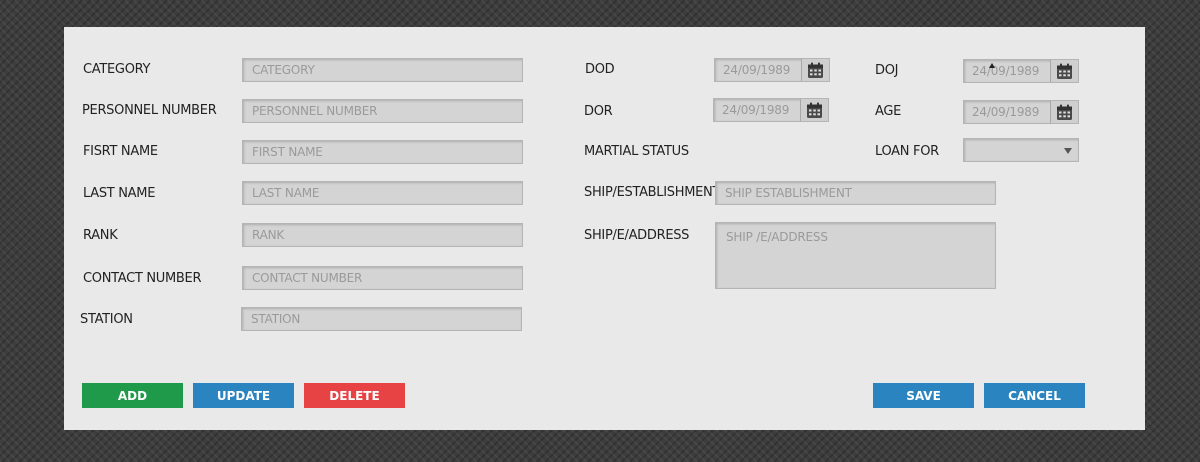 This screenshot has height=462, width=1200. What do you see at coordinates (652, 192) in the screenshot?
I see `ship-establishment-label: SHIP/ESTABLISHMENT` at bounding box center [652, 192].